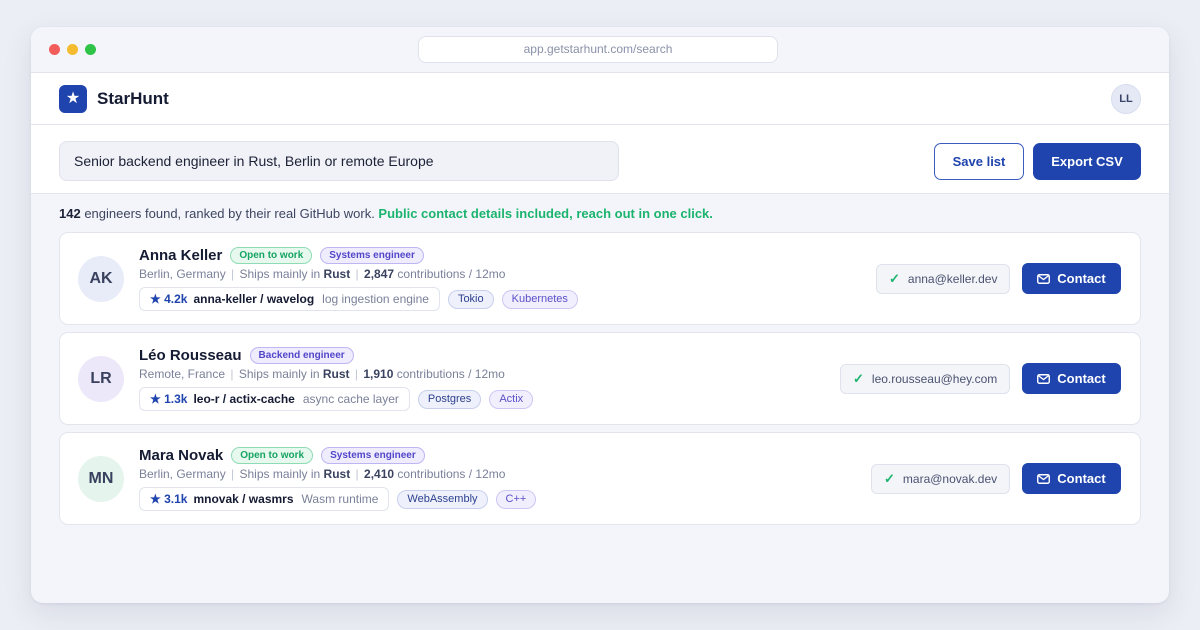  Describe the element at coordinates (934, 379) in the screenshot. I see `email-address: leo.rousseau@hey.com` at that location.